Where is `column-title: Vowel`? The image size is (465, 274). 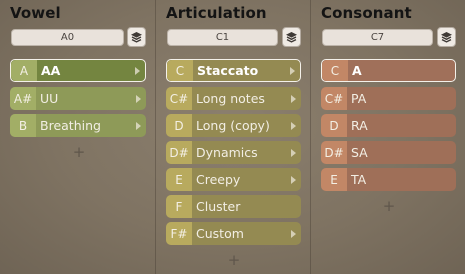 column-title: Vowel is located at coordinates (35, 13).